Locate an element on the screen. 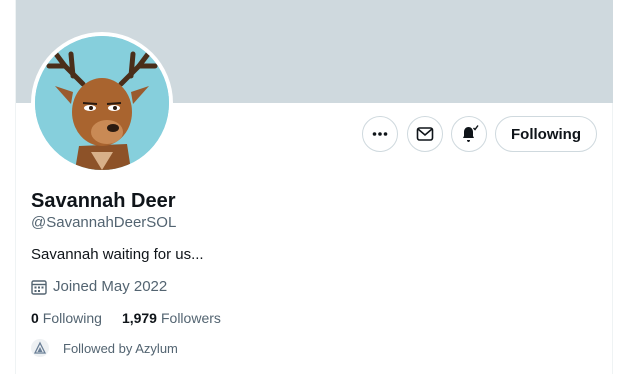  more-icon is located at coordinates (380, 134).